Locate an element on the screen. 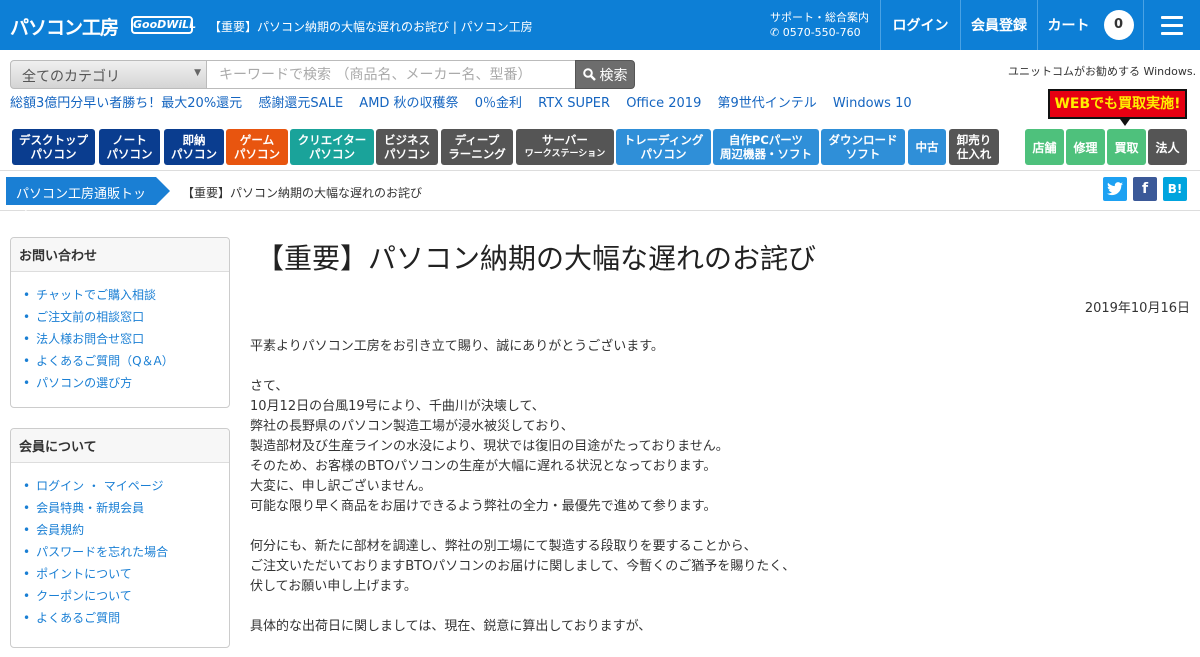 This screenshot has width=1200, height=657. nav-label: ソフト is located at coordinates (863, 154).